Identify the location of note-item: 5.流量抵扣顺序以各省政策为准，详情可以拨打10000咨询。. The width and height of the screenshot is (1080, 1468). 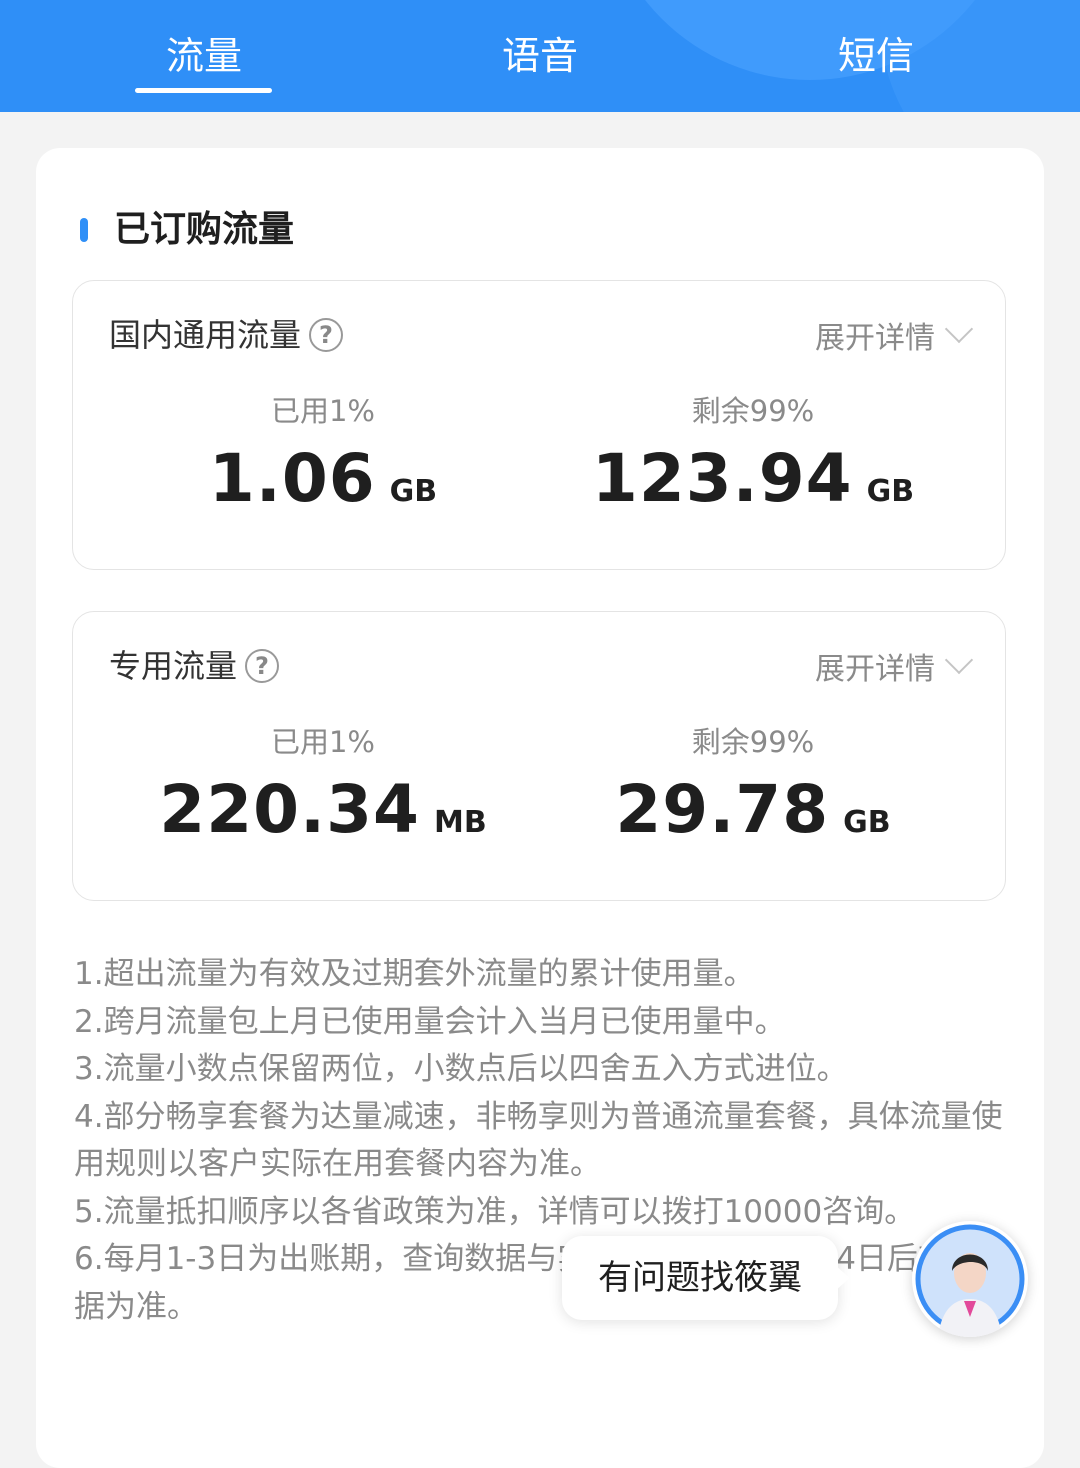
(495, 1211).